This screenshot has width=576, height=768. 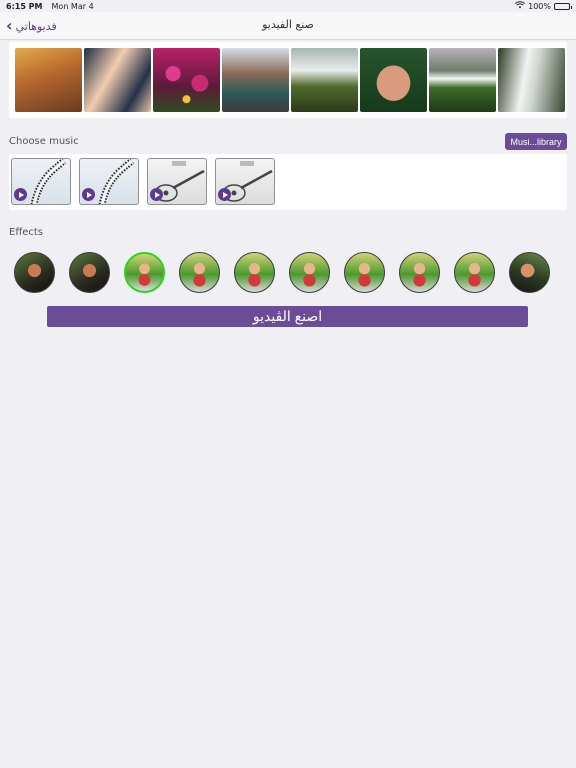 I want to click on effect-option-selected, so click(x=144, y=272).